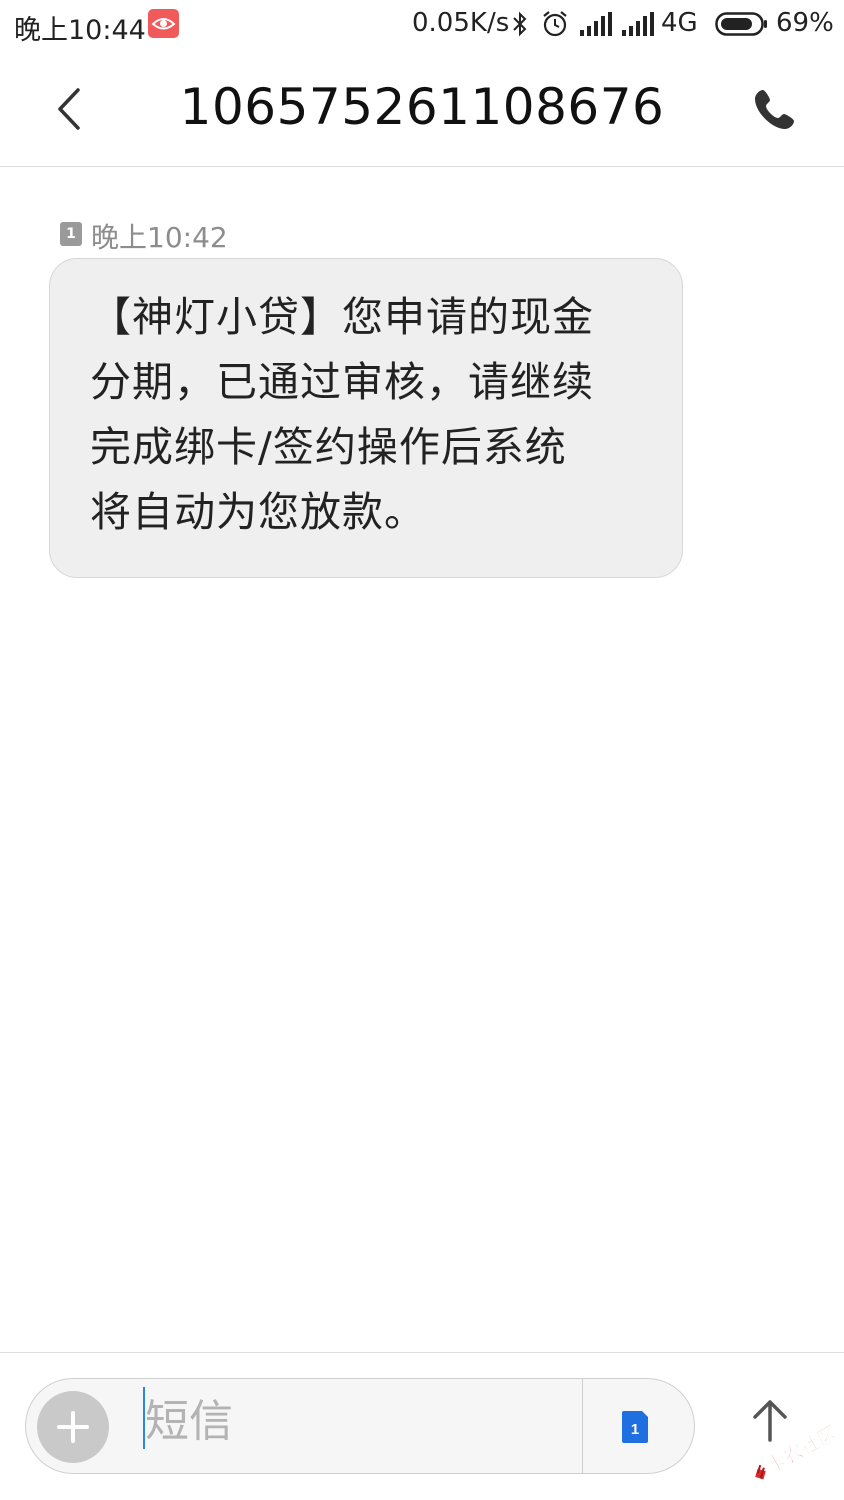  Describe the element at coordinates (520, 26) in the screenshot. I see `bluetooth-icon` at that location.